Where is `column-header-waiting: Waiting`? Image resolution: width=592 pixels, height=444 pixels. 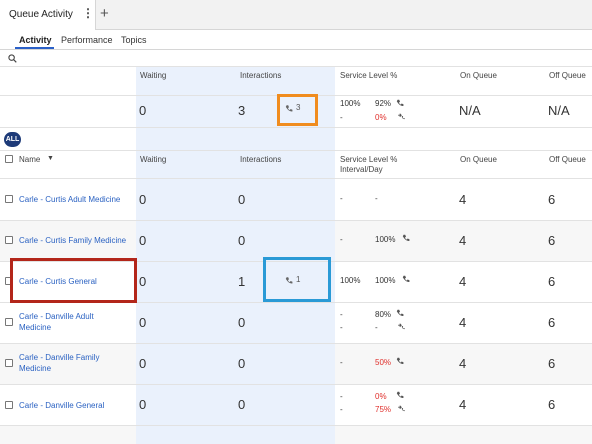
column-header-waiting: Waiting is located at coordinates (153, 159).